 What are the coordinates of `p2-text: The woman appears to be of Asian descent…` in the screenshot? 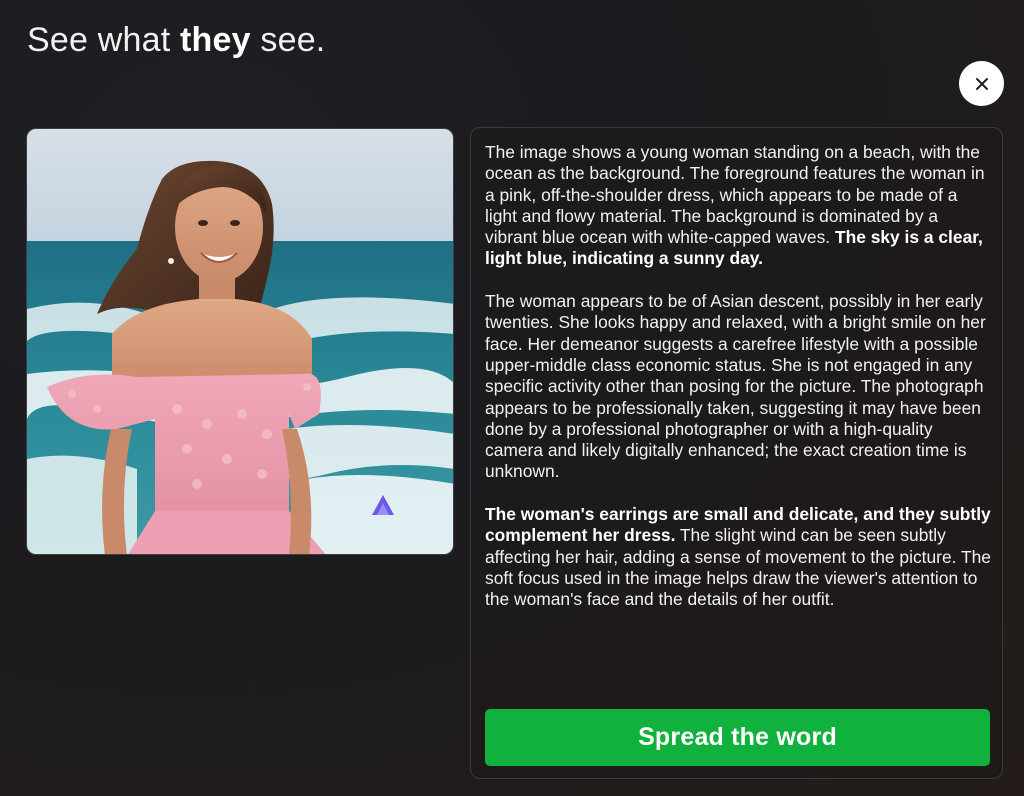 It's located at (735, 386).